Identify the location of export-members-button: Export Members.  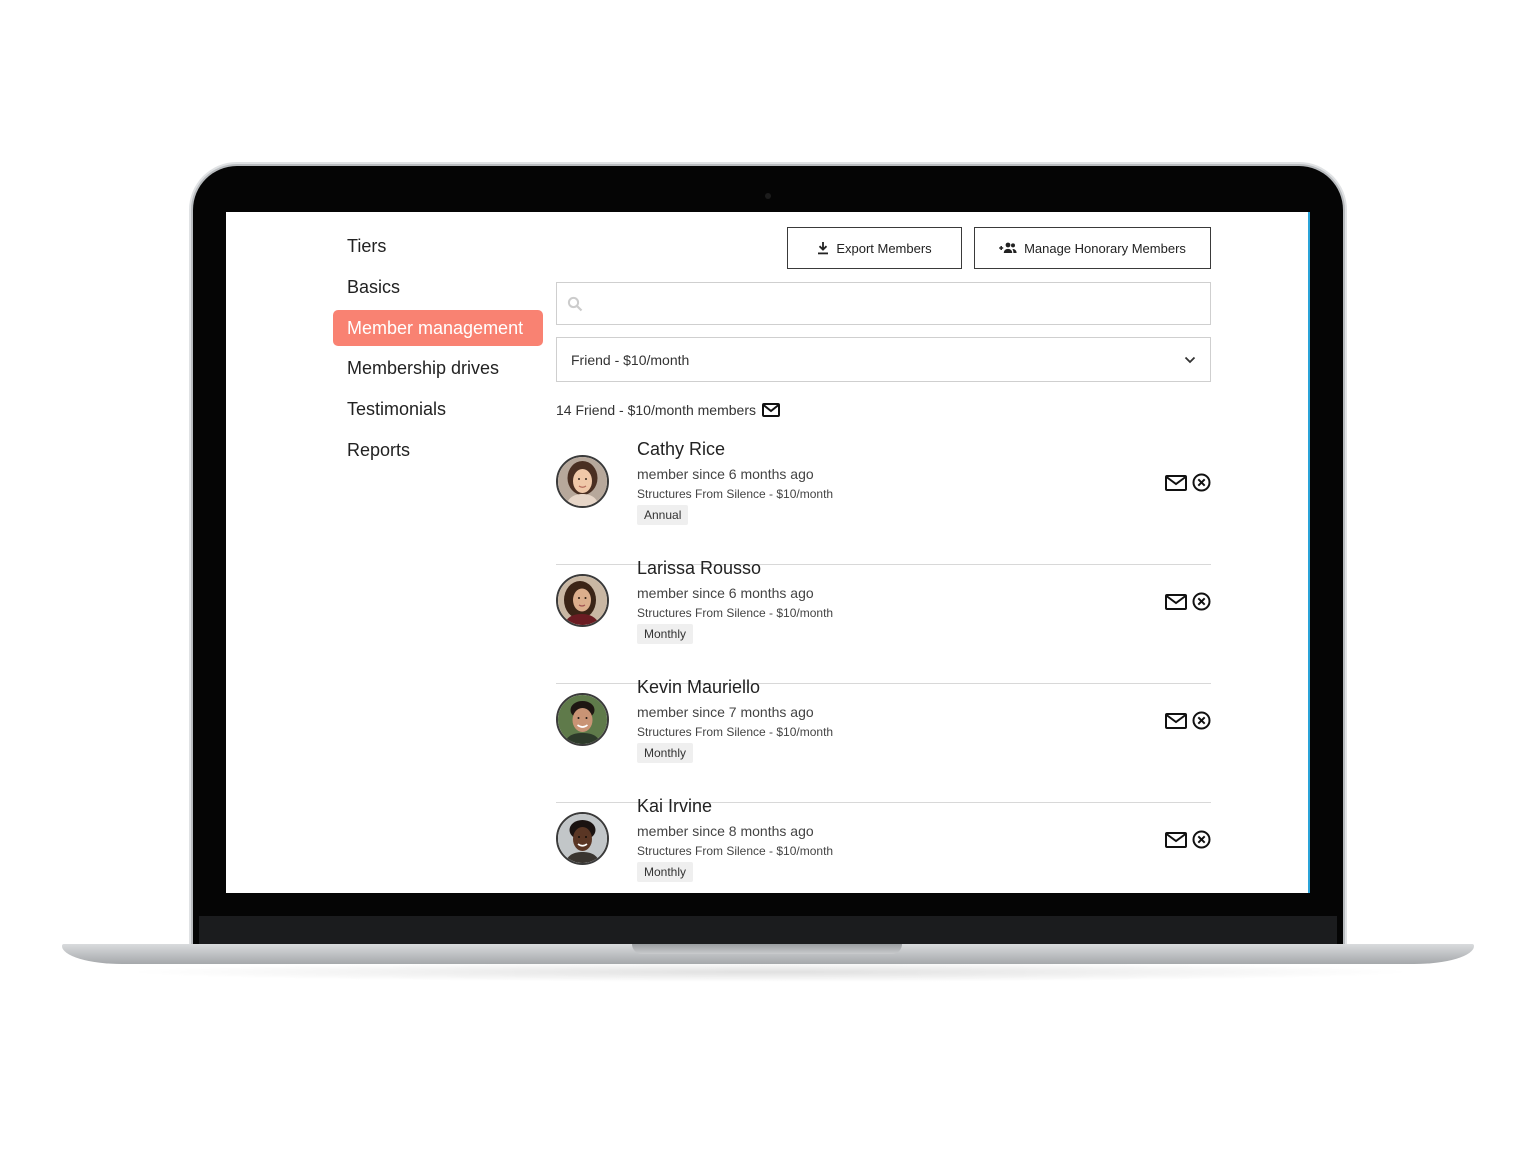
(874, 248).